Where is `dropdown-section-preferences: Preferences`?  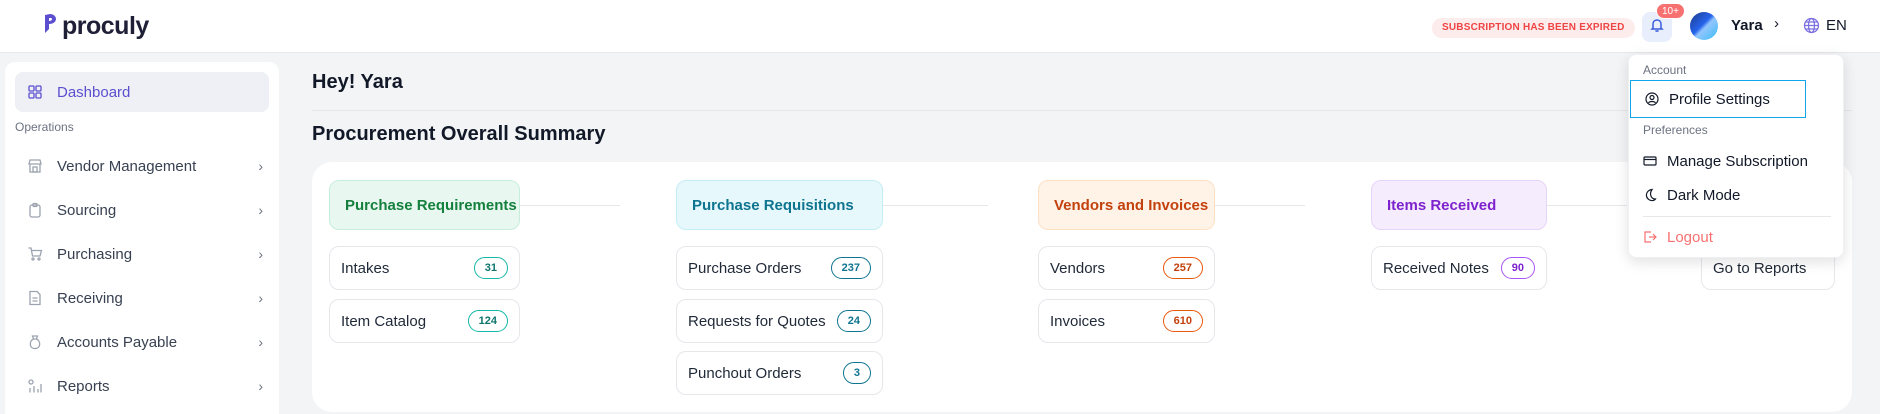 dropdown-section-preferences: Preferences is located at coordinates (1675, 130).